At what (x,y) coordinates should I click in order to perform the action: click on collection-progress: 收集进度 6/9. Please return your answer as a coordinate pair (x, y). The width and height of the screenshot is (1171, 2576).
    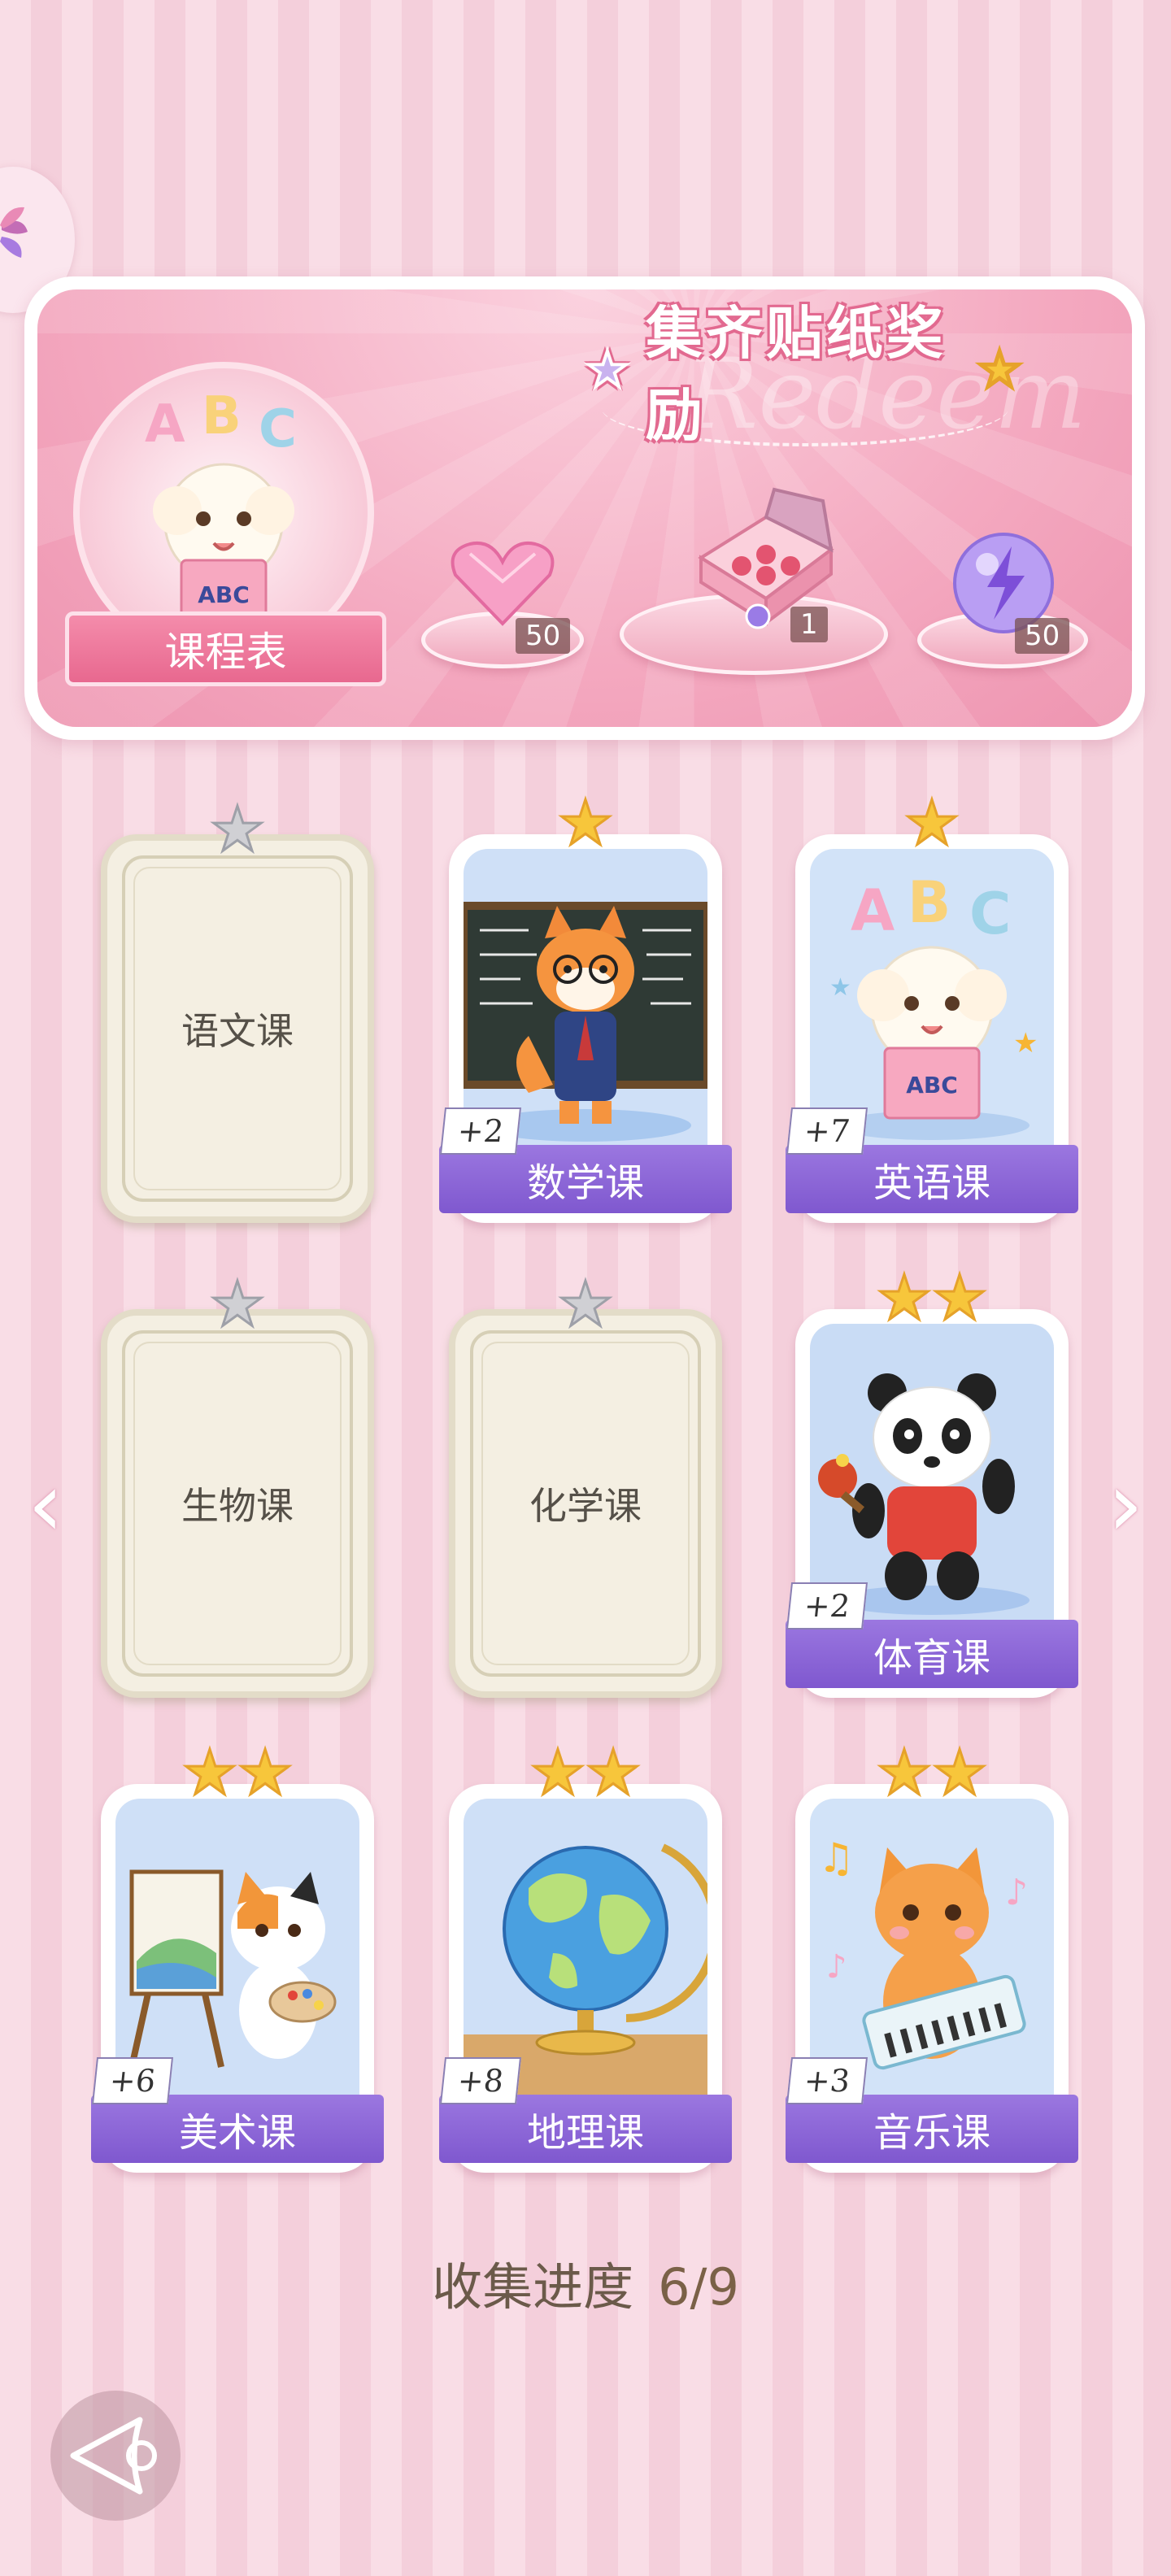
    Looking at the image, I should click on (585, 2282).